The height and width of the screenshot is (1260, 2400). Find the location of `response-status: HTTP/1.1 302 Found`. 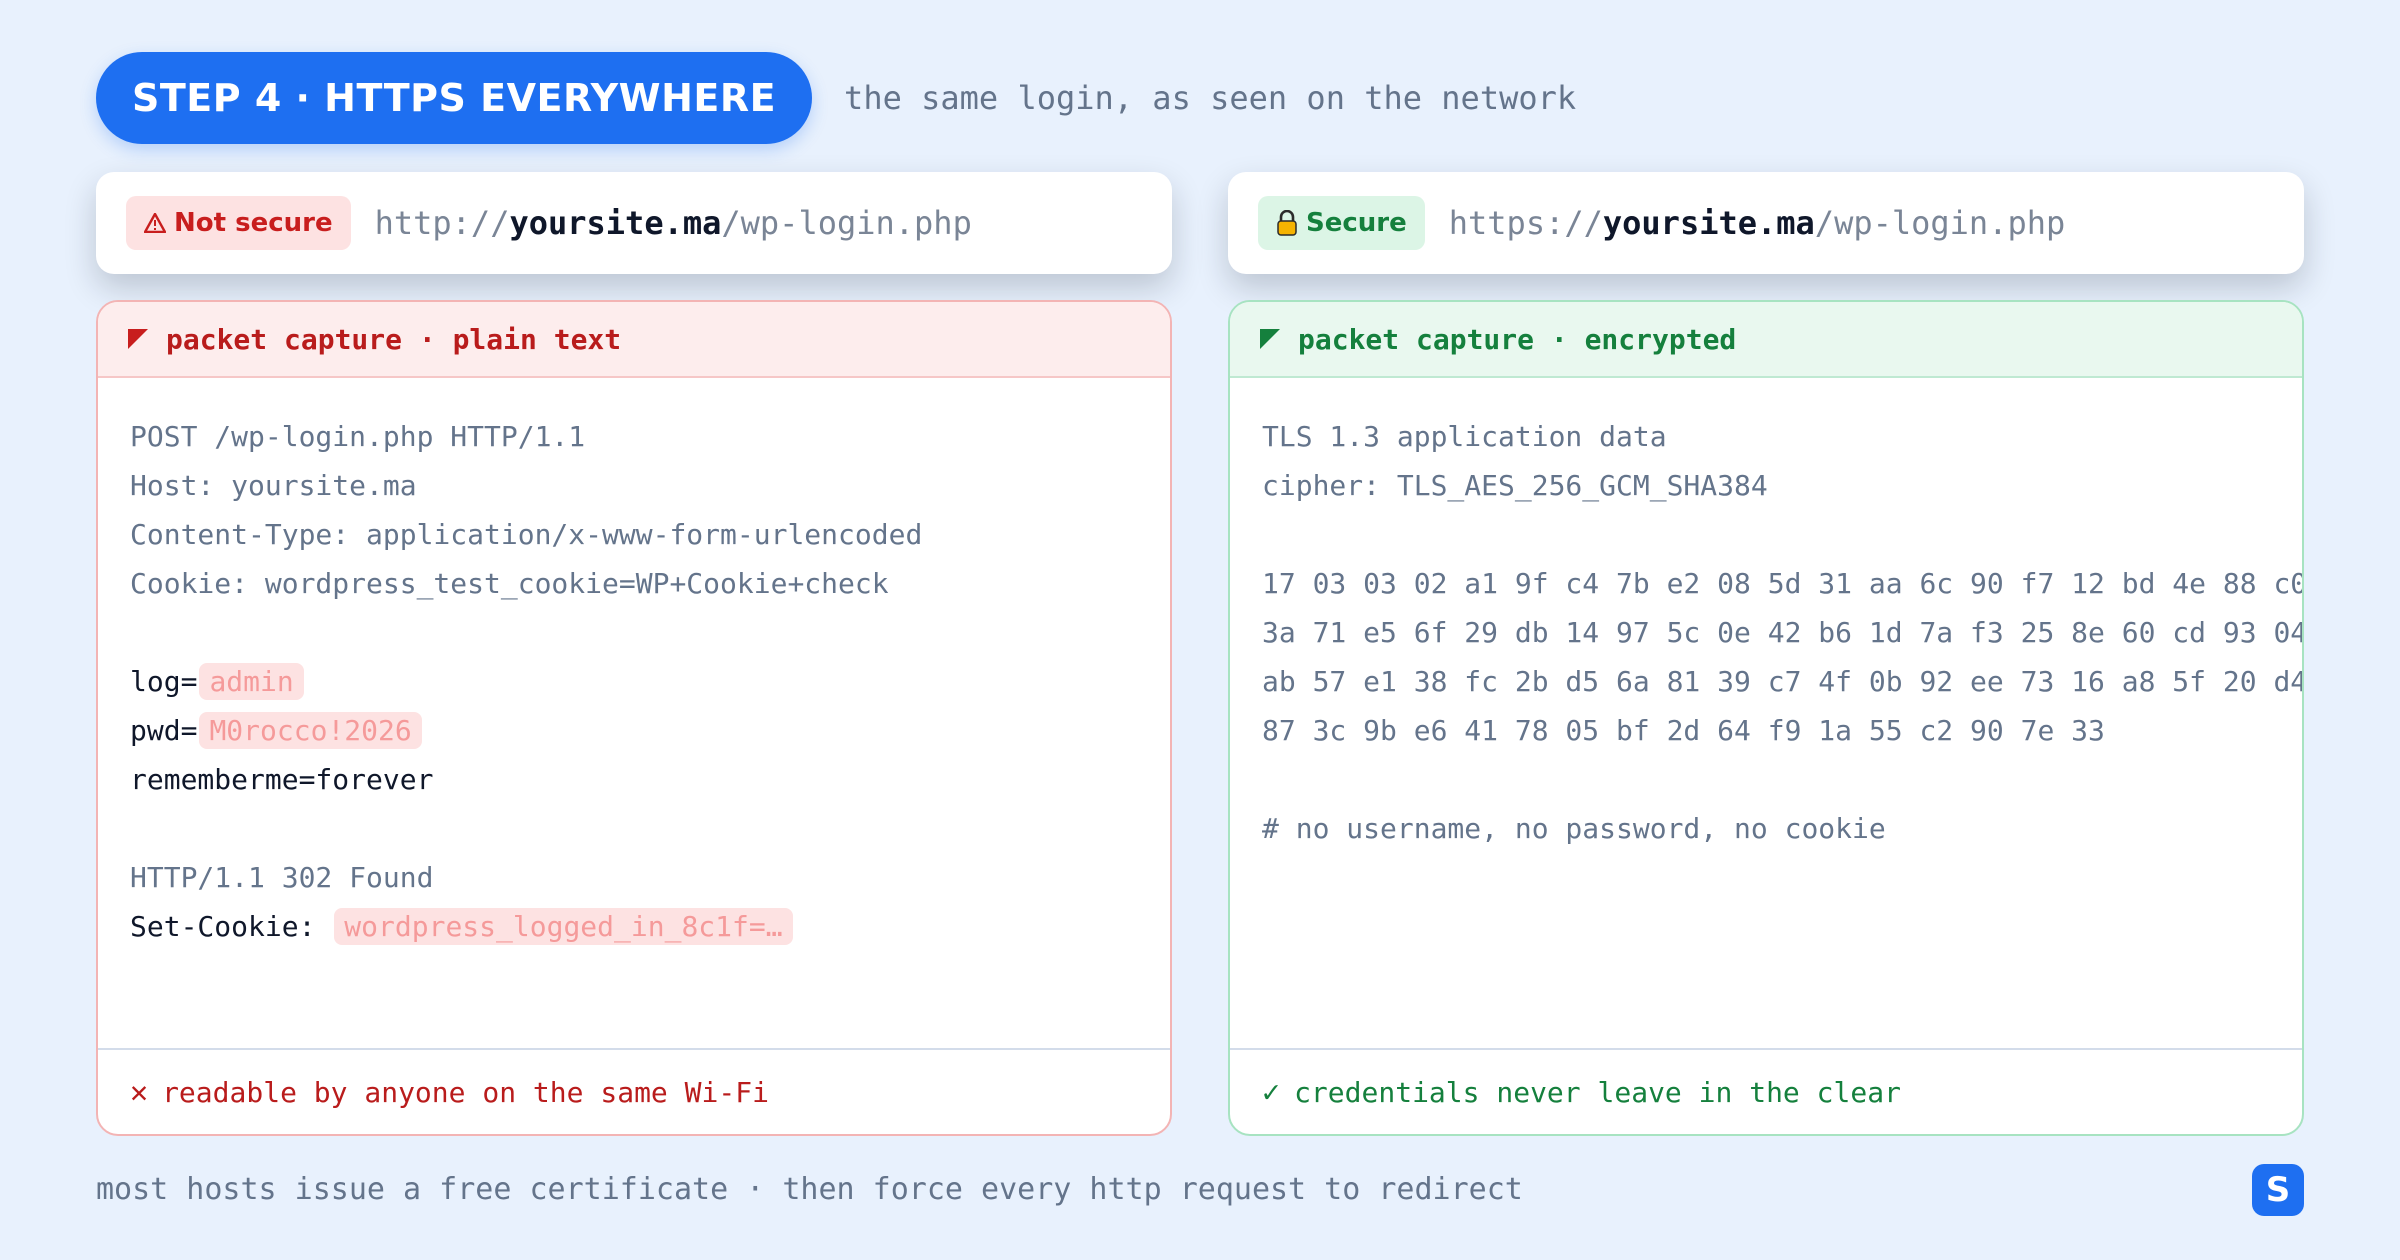

response-status: HTTP/1.1 302 Found is located at coordinates (282, 877).